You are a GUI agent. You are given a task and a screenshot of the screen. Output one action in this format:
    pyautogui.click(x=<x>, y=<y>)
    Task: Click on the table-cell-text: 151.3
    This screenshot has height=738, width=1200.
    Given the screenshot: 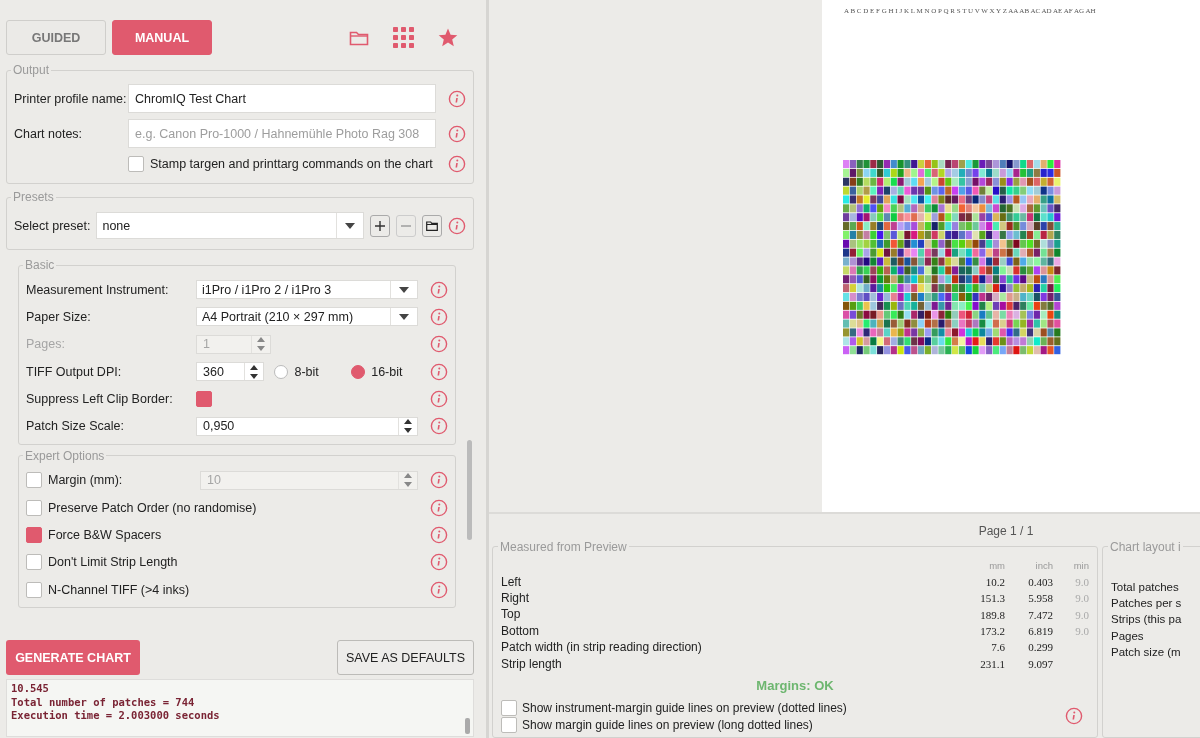 What is the action you would take?
    pyautogui.click(x=992, y=598)
    